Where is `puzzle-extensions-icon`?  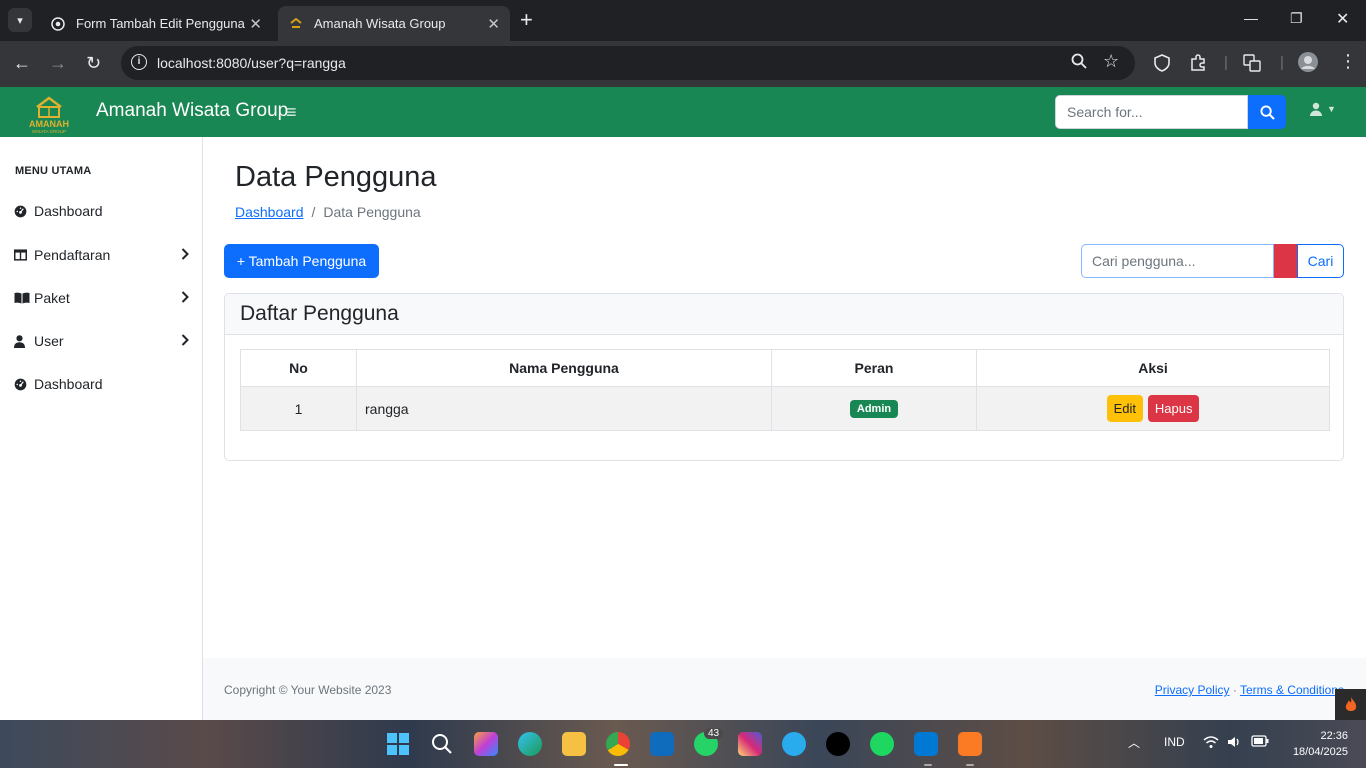 puzzle-extensions-icon is located at coordinates (1198, 65).